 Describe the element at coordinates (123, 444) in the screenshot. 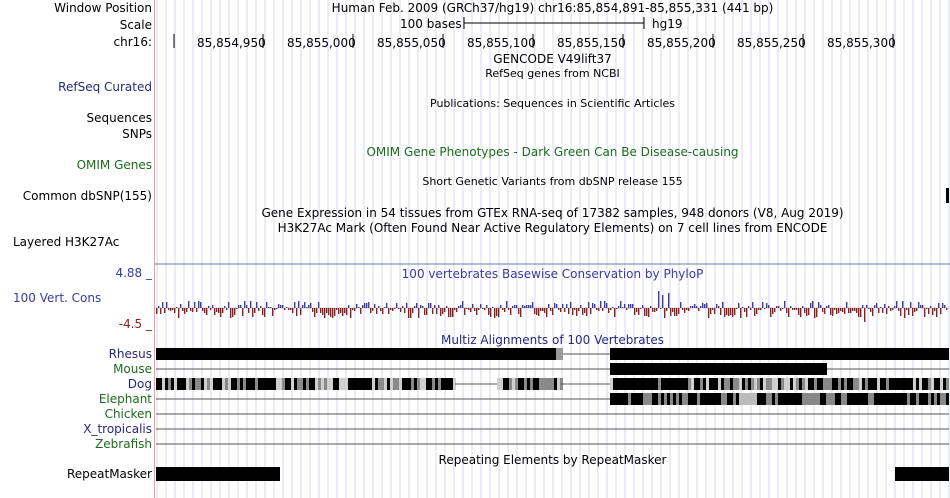

I see `species-zebrafish: Zebrafish` at that location.